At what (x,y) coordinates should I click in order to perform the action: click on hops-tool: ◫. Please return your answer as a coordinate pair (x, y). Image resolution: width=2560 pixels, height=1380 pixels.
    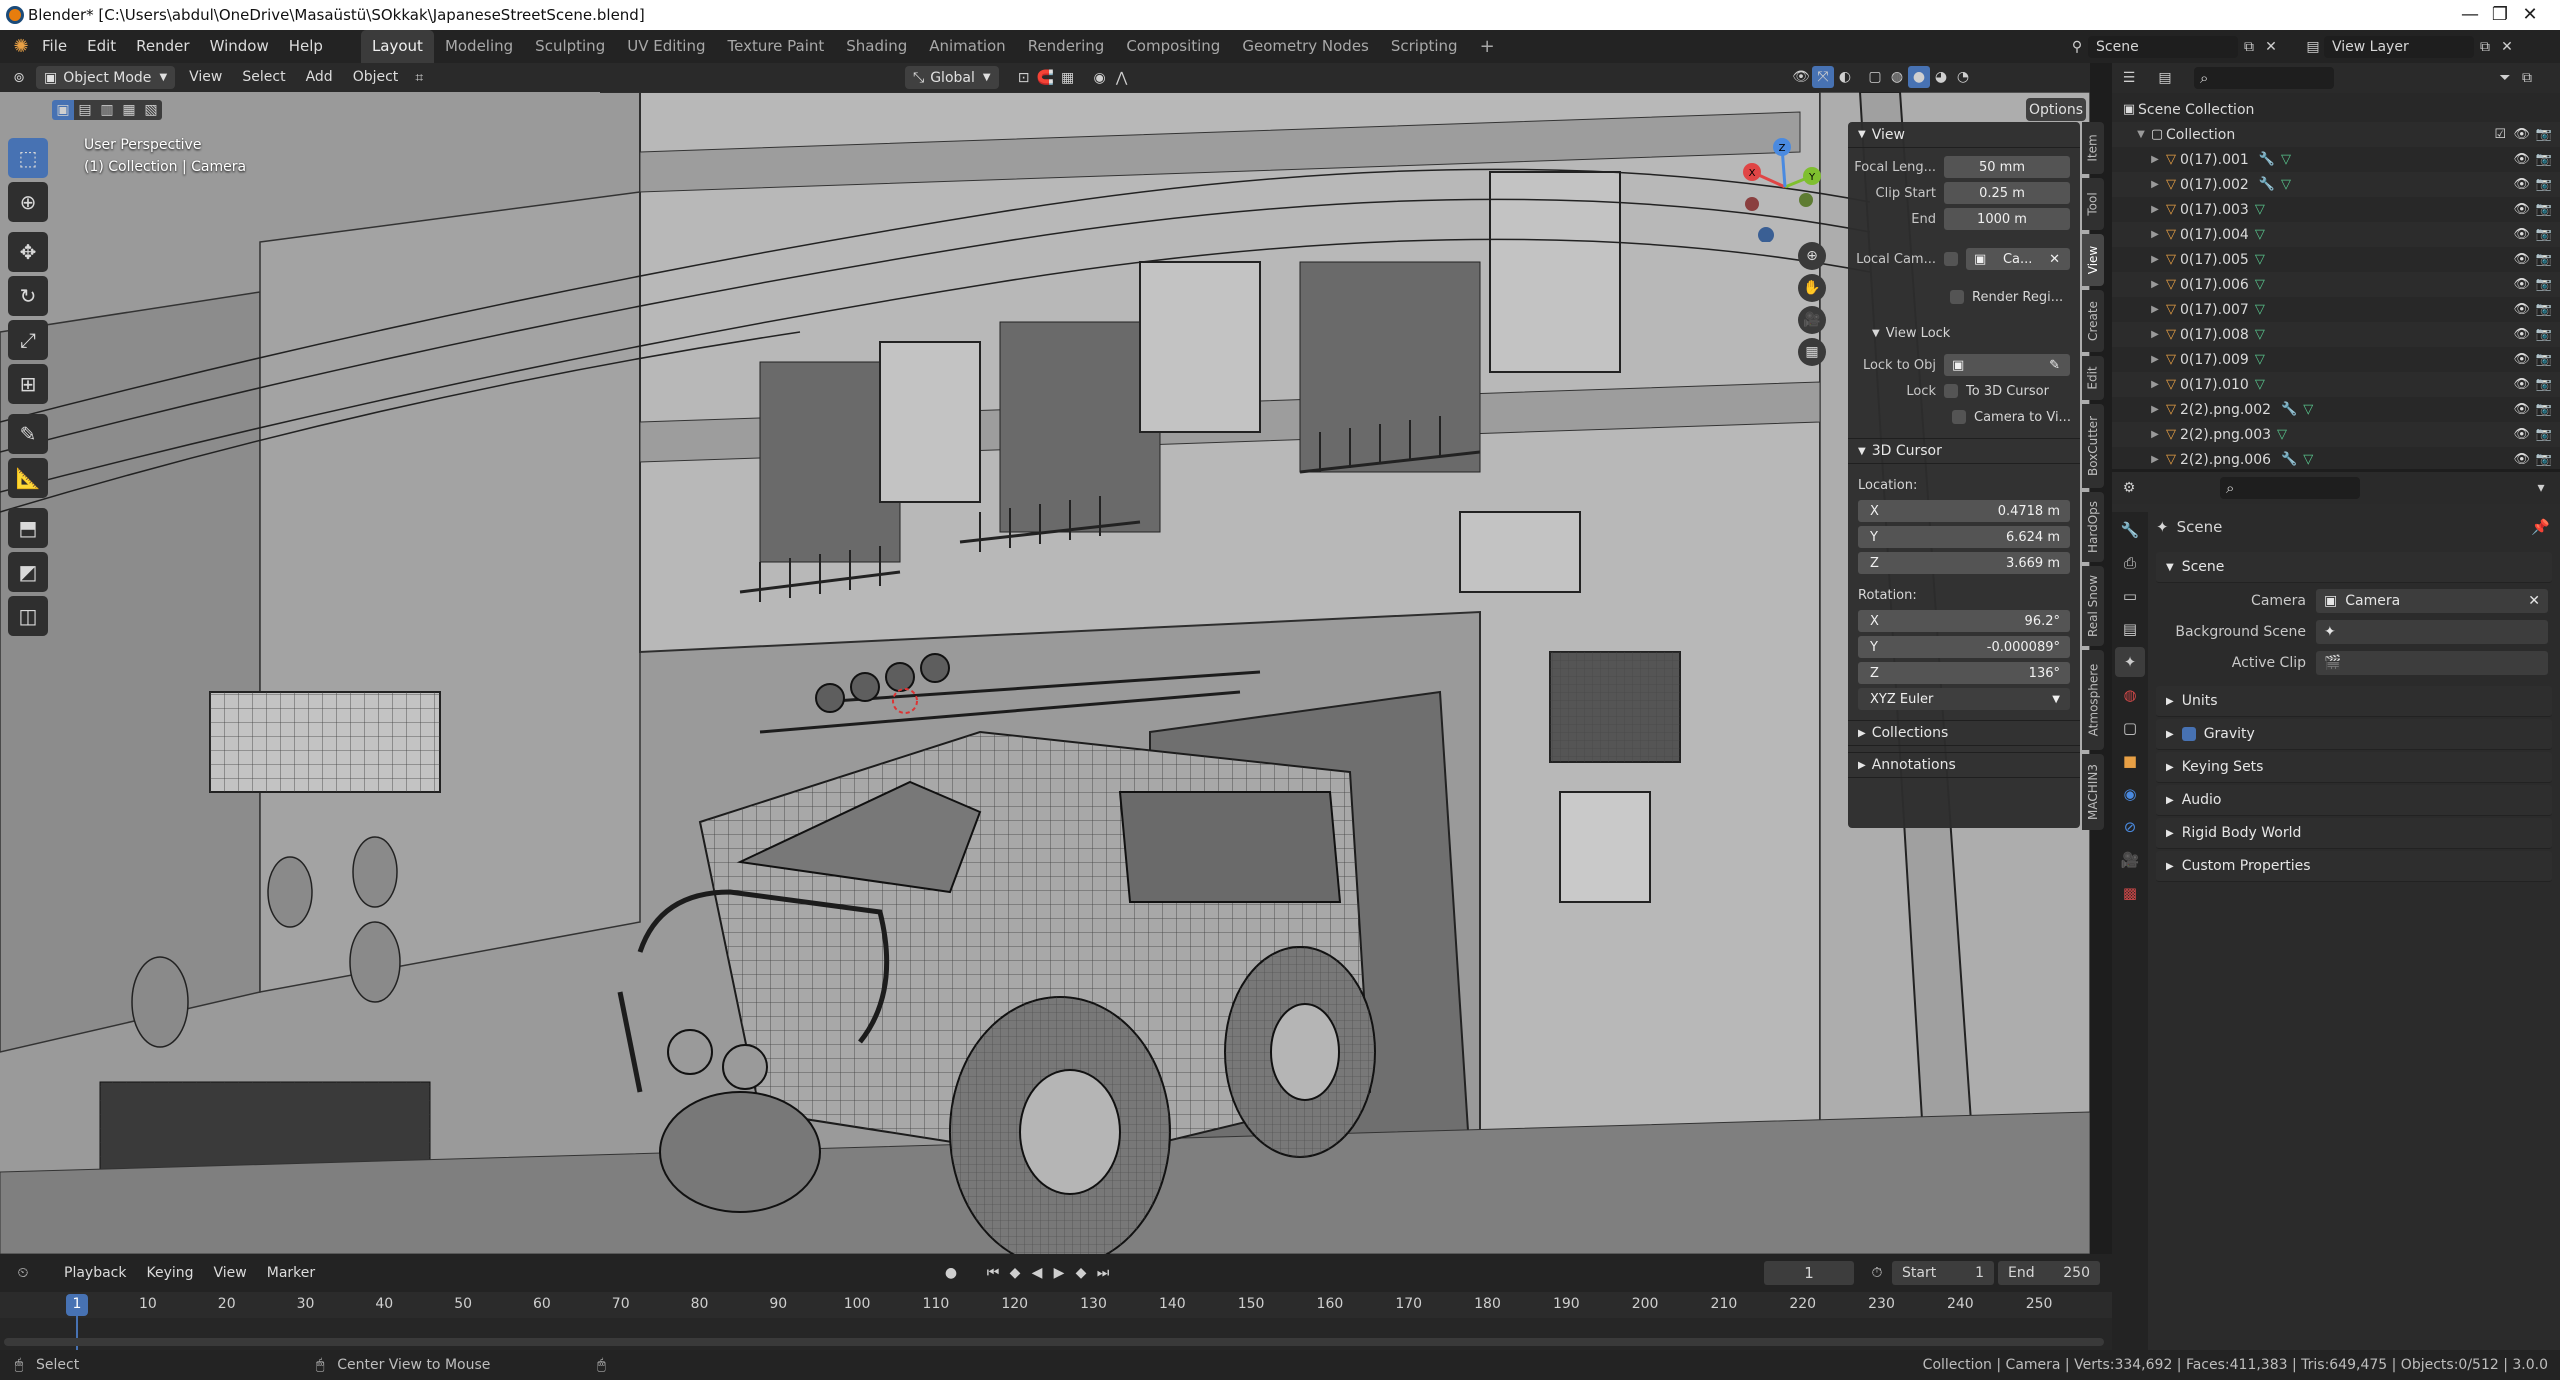
    Looking at the image, I should click on (28, 616).